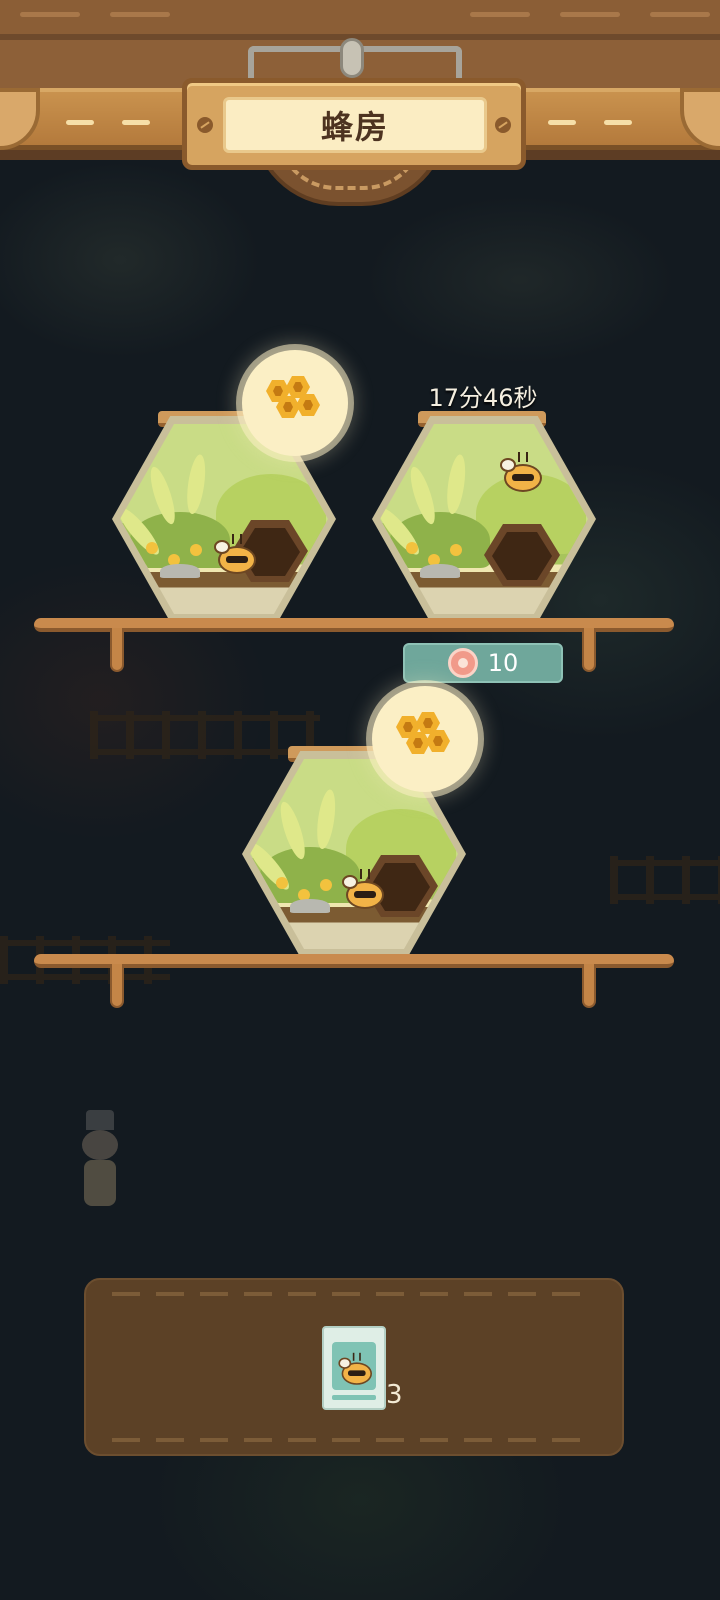 The width and height of the screenshot is (720, 1600). I want to click on shelf-top, so click(354, 625).